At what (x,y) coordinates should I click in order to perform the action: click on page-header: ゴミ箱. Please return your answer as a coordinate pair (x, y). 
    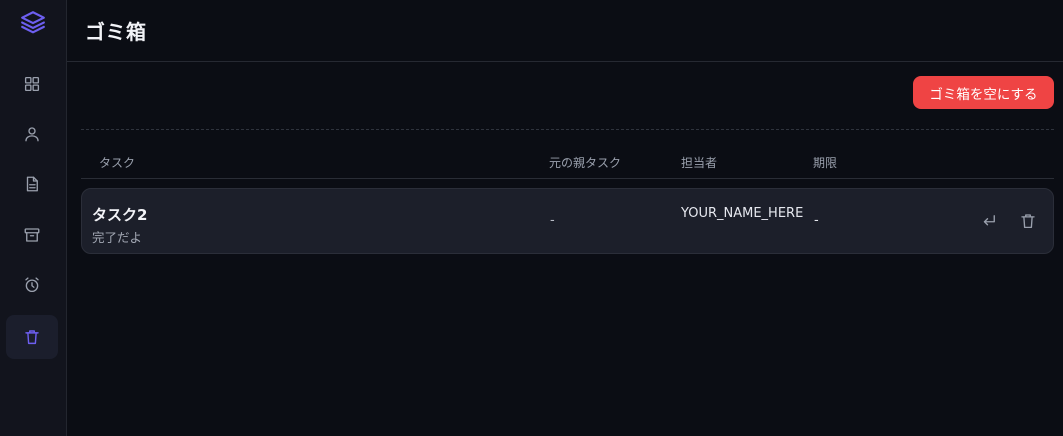
    Looking at the image, I should click on (565, 31).